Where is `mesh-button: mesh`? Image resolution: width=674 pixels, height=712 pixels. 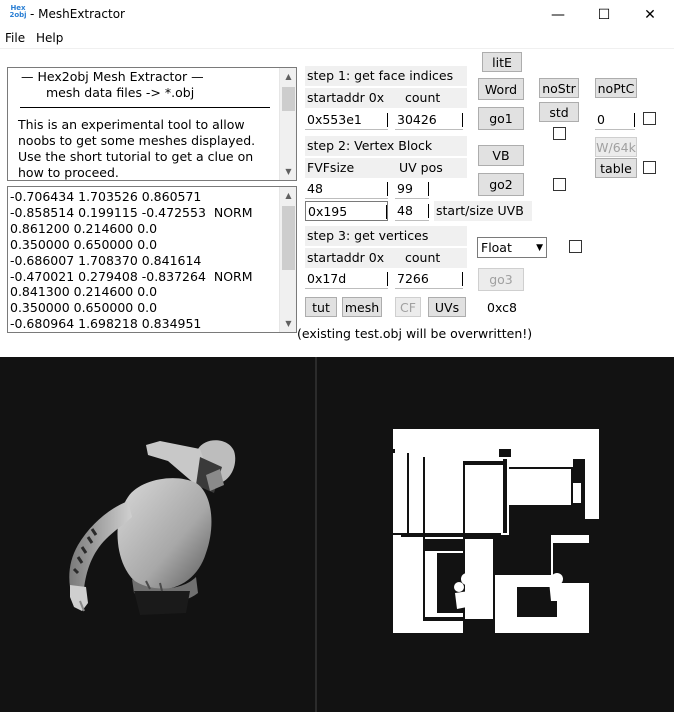 mesh-button: mesh is located at coordinates (362, 307).